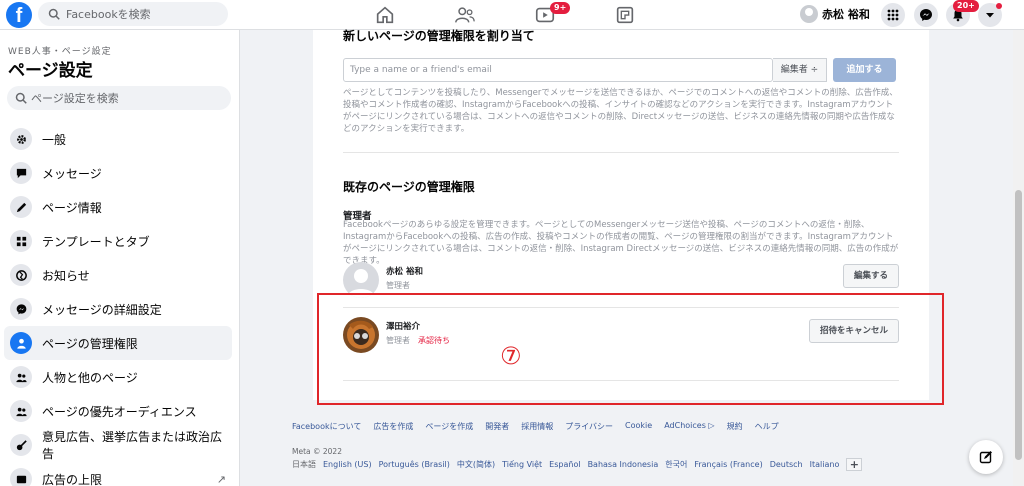 Image resolution: width=1024 pixels, height=486 pixels. Describe the element at coordinates (870, 276) in the screenshot. I see `edit-button: 編集する` at that location.